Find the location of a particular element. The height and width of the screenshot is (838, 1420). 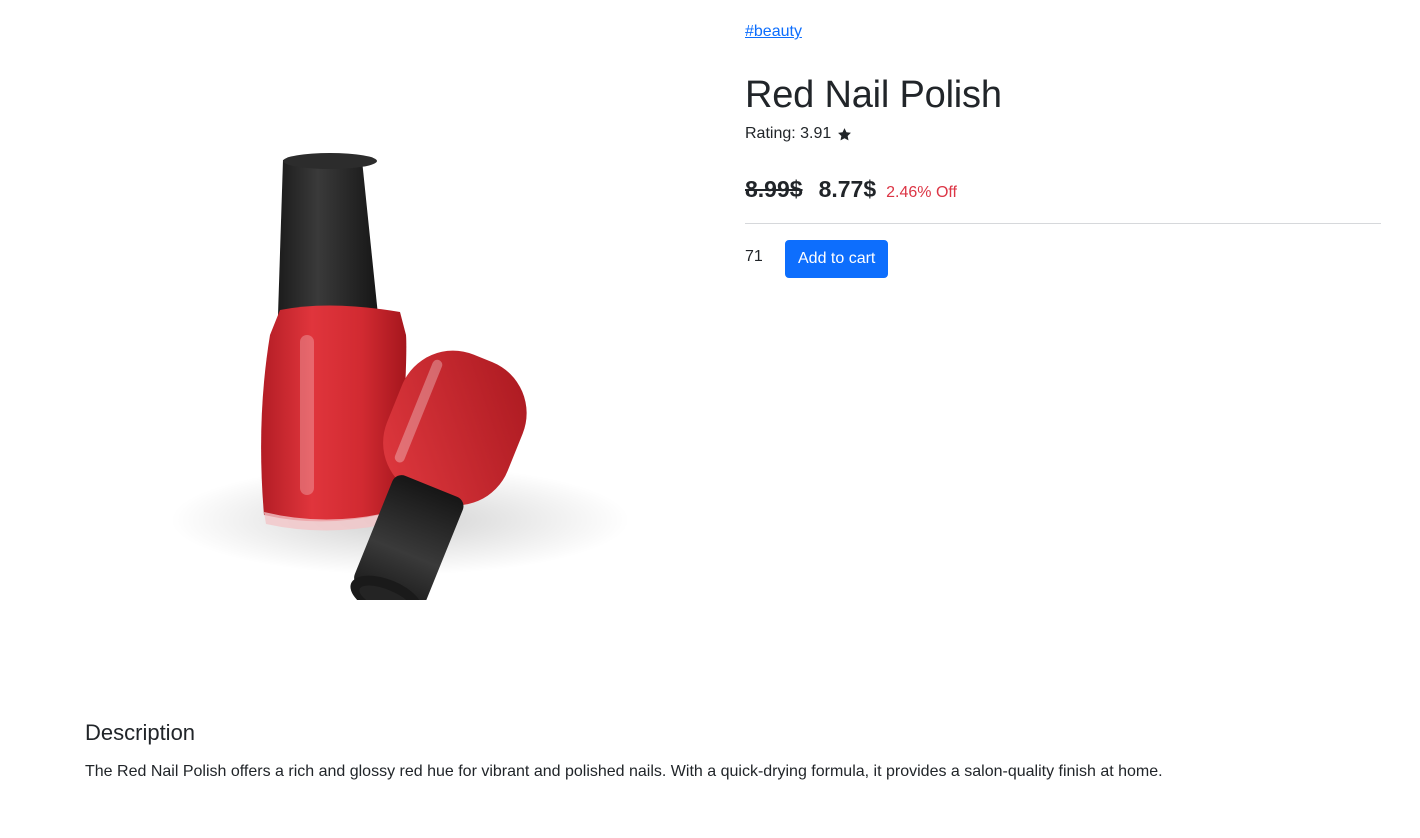

star-icon is located at coordinates (845, 133).